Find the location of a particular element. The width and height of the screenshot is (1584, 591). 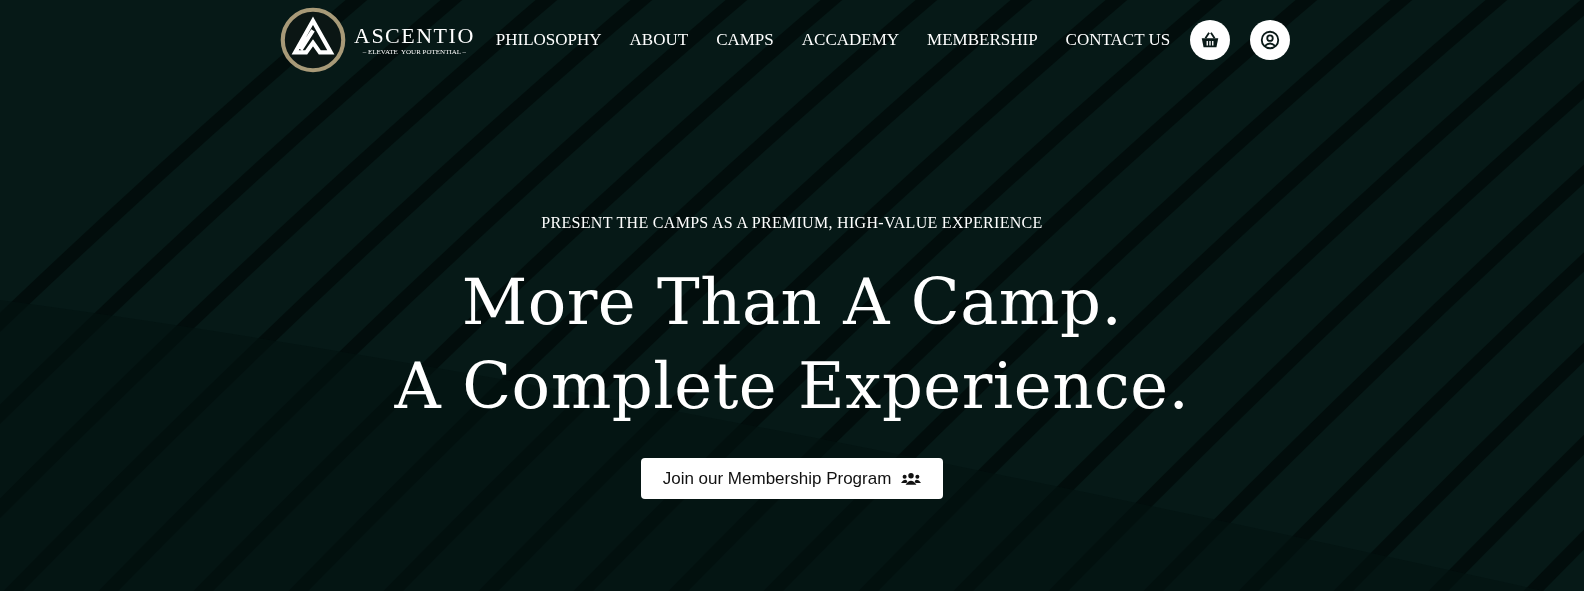

nav-link: CONTACT US is located at coordinates (1118, 40).